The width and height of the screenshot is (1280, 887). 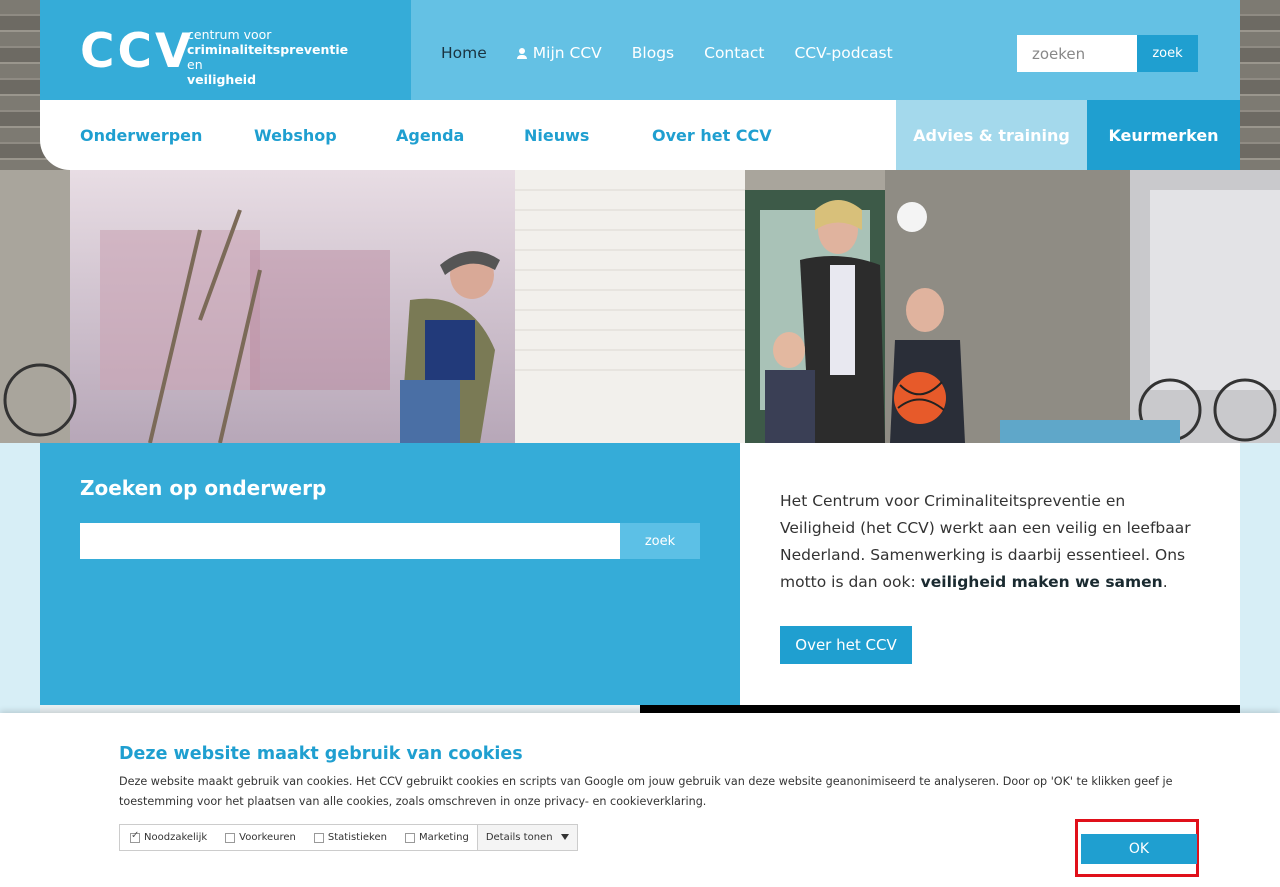 What do you see at coordinates (1260, 583) in the screenshot?
I see `background-right` at bounding box center [1260, 583].